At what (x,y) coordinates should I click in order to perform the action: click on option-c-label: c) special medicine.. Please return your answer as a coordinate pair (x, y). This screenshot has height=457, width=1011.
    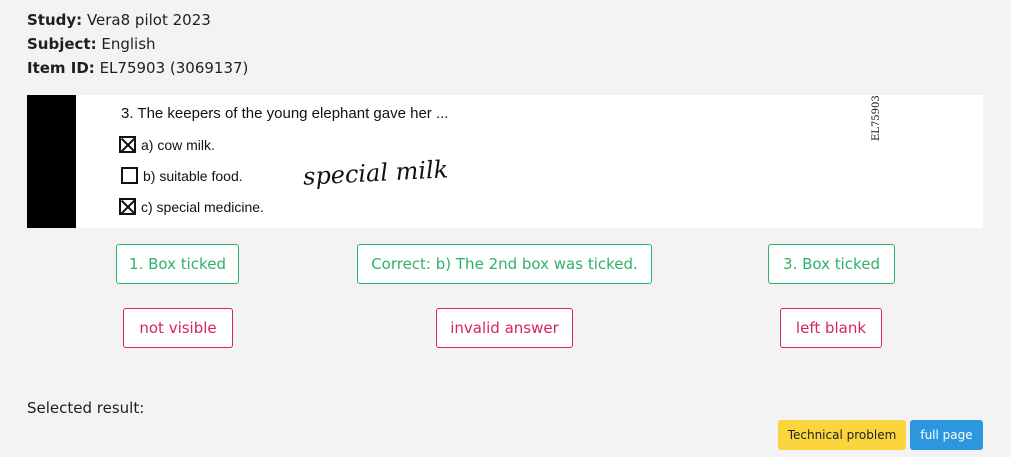
    Looking at the image, I should click on (202, 206).